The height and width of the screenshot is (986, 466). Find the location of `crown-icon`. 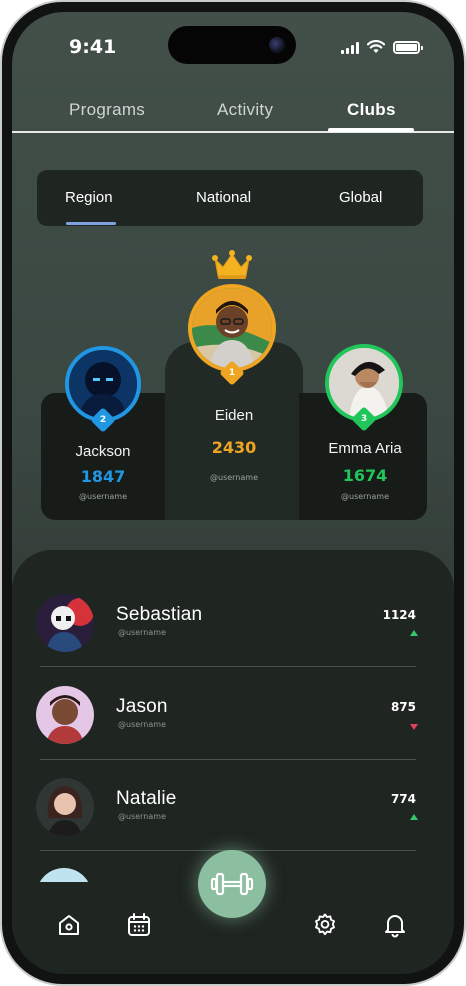

crown-icon is located at coordinates (232, 264).